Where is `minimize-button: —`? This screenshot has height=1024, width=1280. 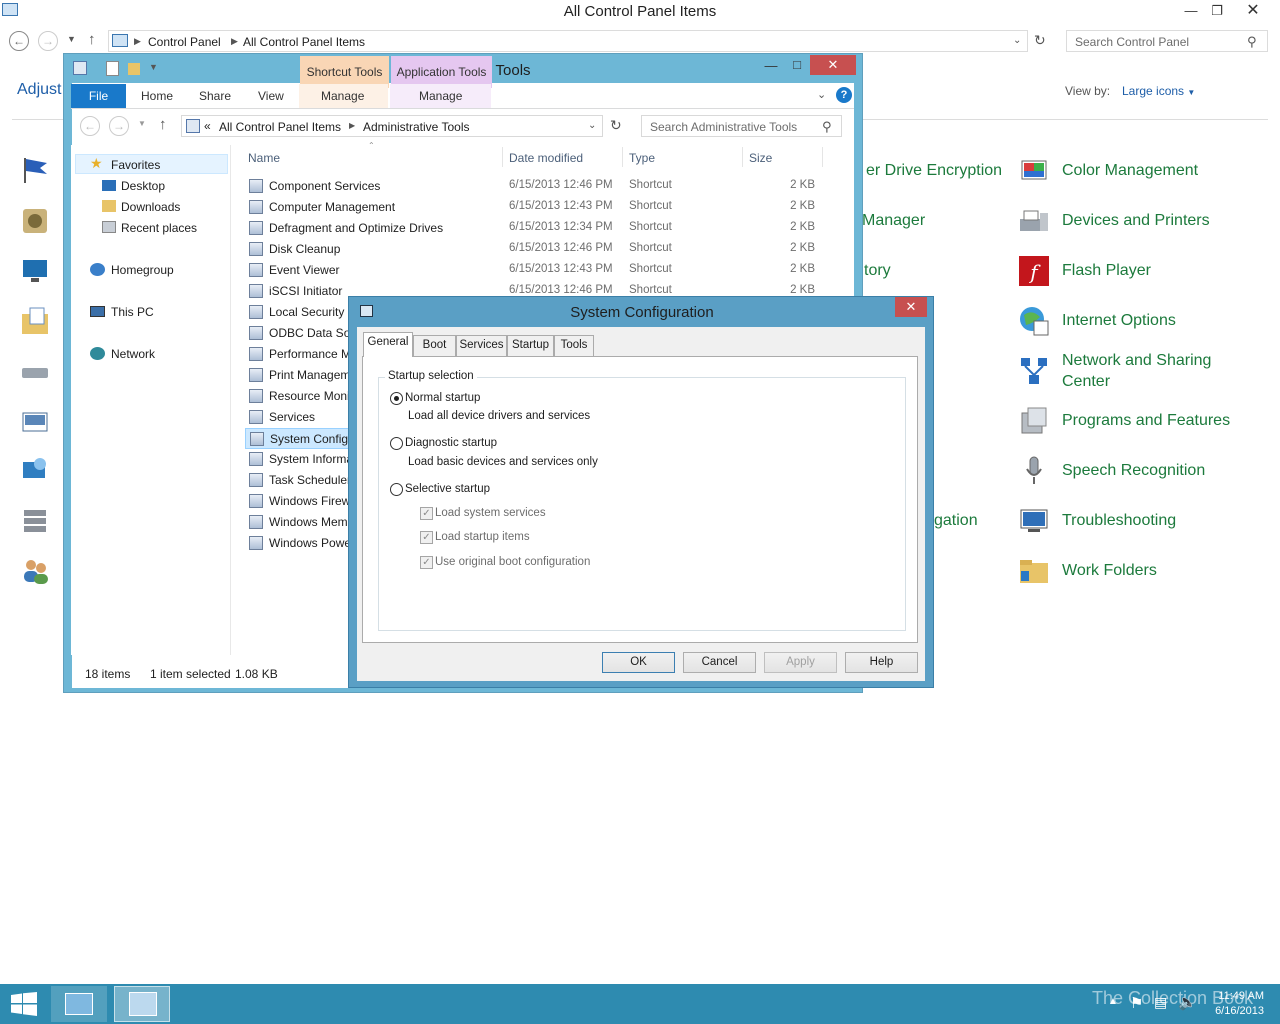
minimize-button: — is located at coordinates (1191, 11).